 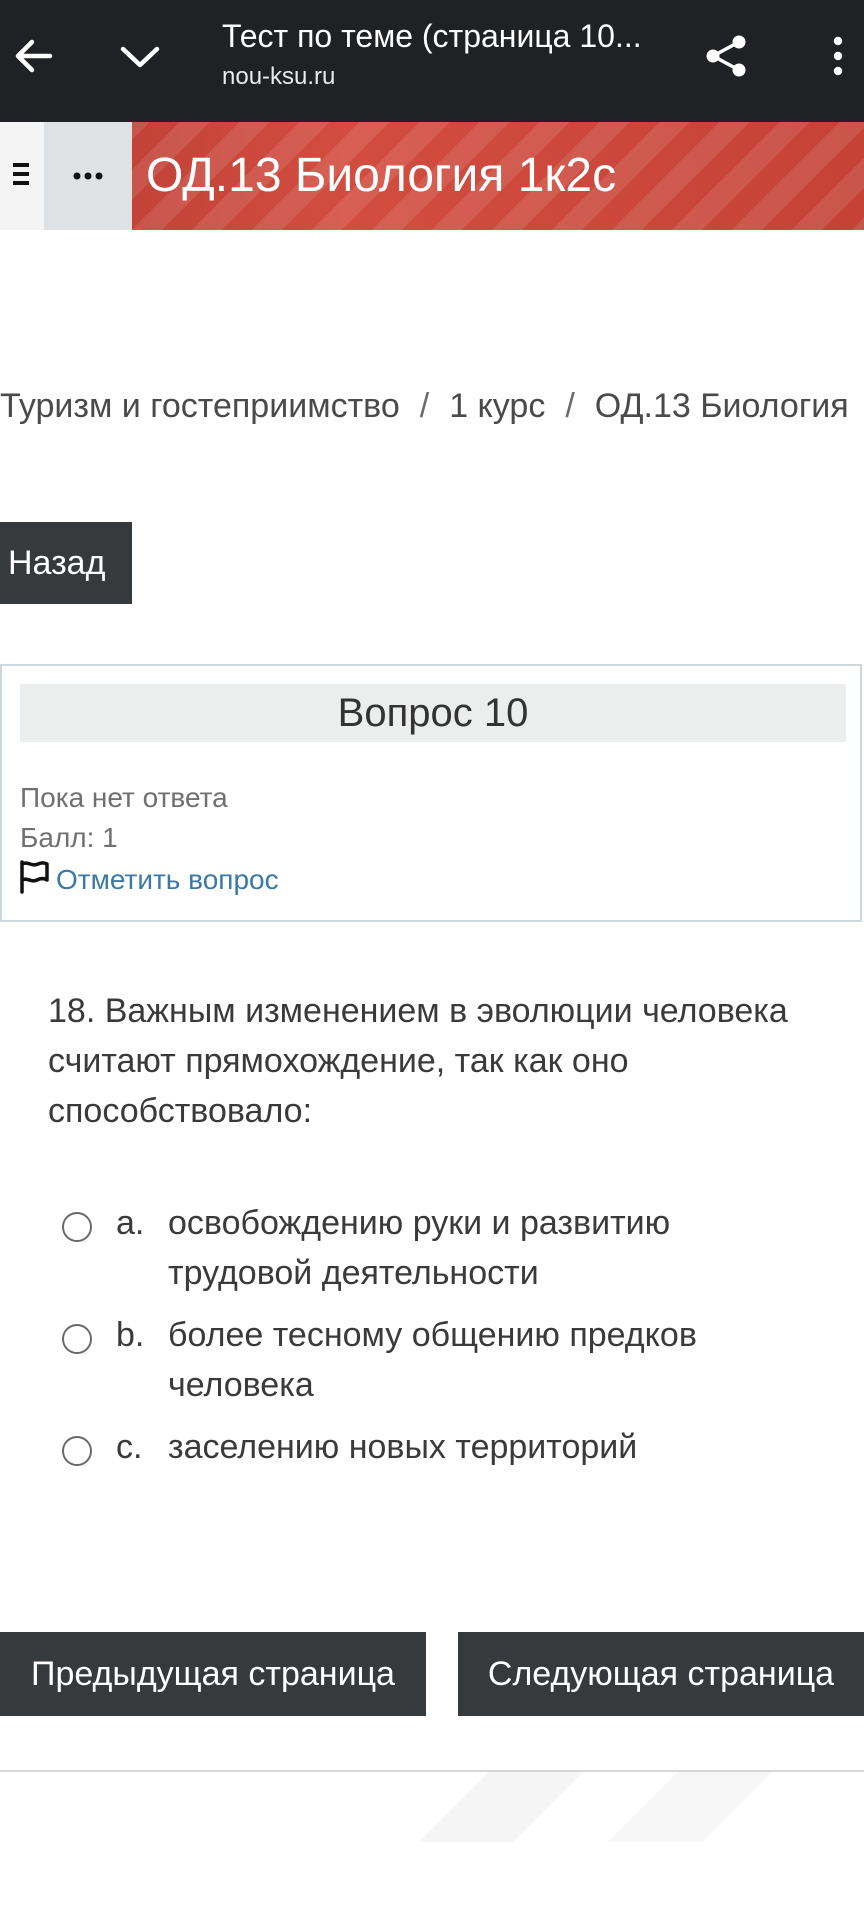 What do you see at coordinates (213, 1674) in the screenshot?
I see `previous-page-button: Предыдущая страница` at bounding box center [213, 1674].